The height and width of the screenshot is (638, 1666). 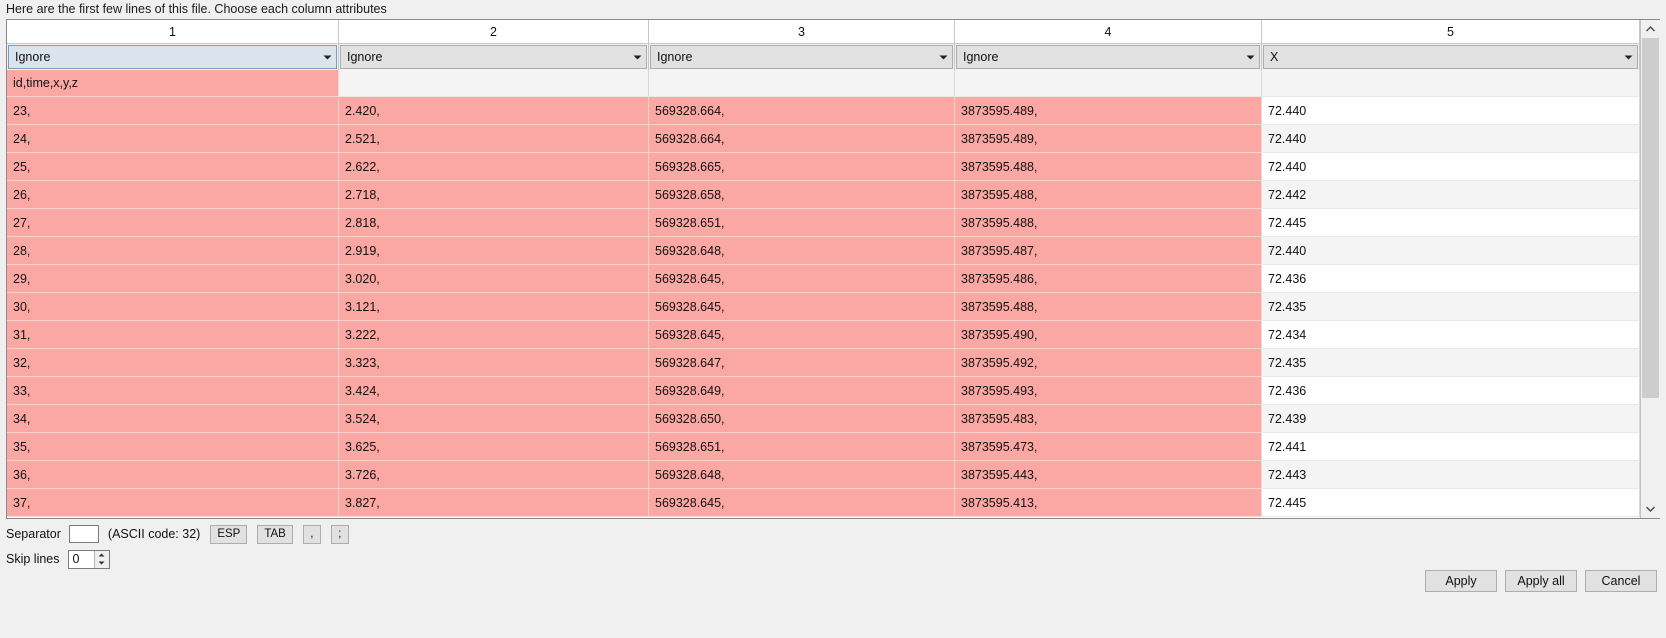 I want to click on table-cell: 3873595.492,, so click(x=1108, y=363).